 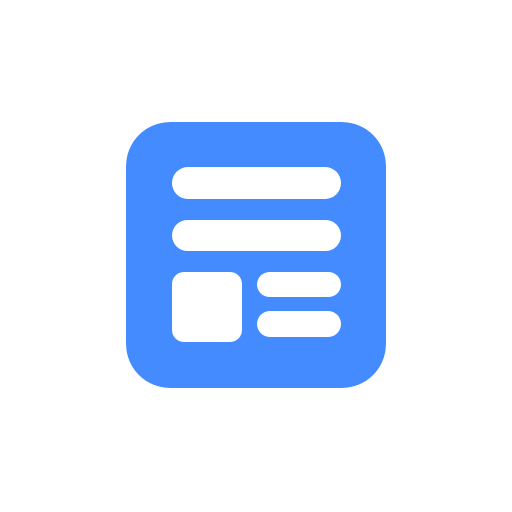 What do you see at coordinates (256, 183) in the screenshot?
I see `headline-bar-top` at bounding box center [256, 183].